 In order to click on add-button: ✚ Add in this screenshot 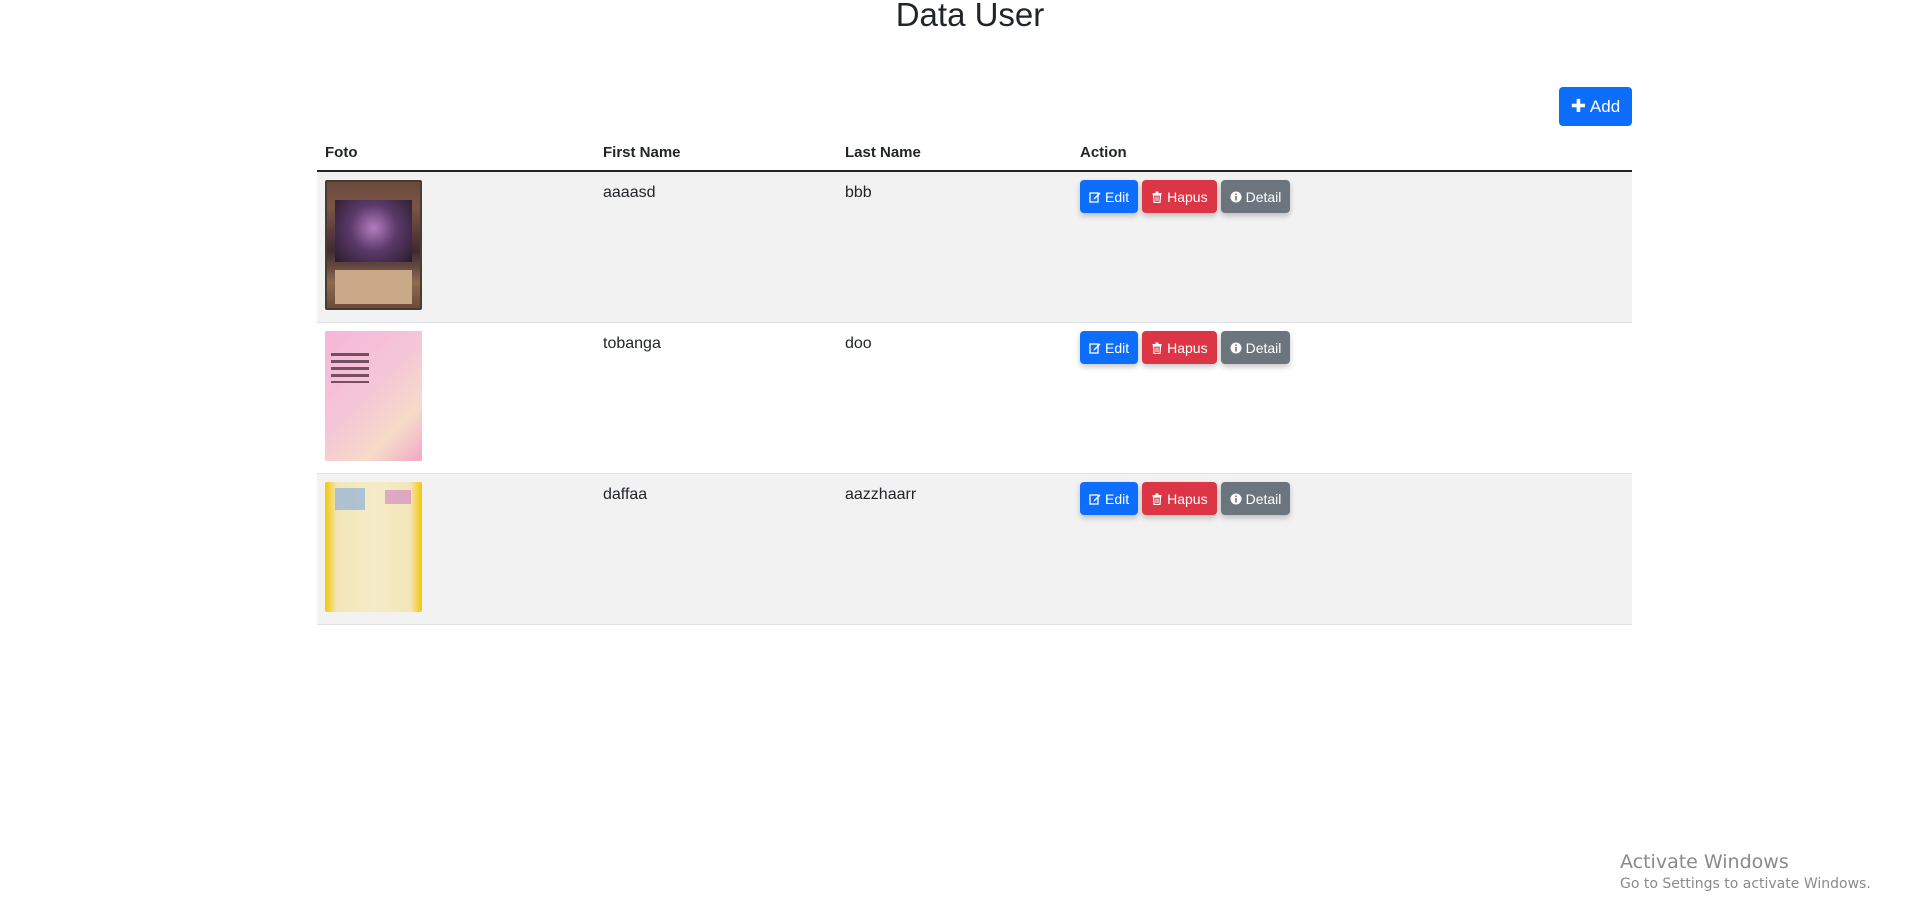, I will do `click(1595, 106)`.